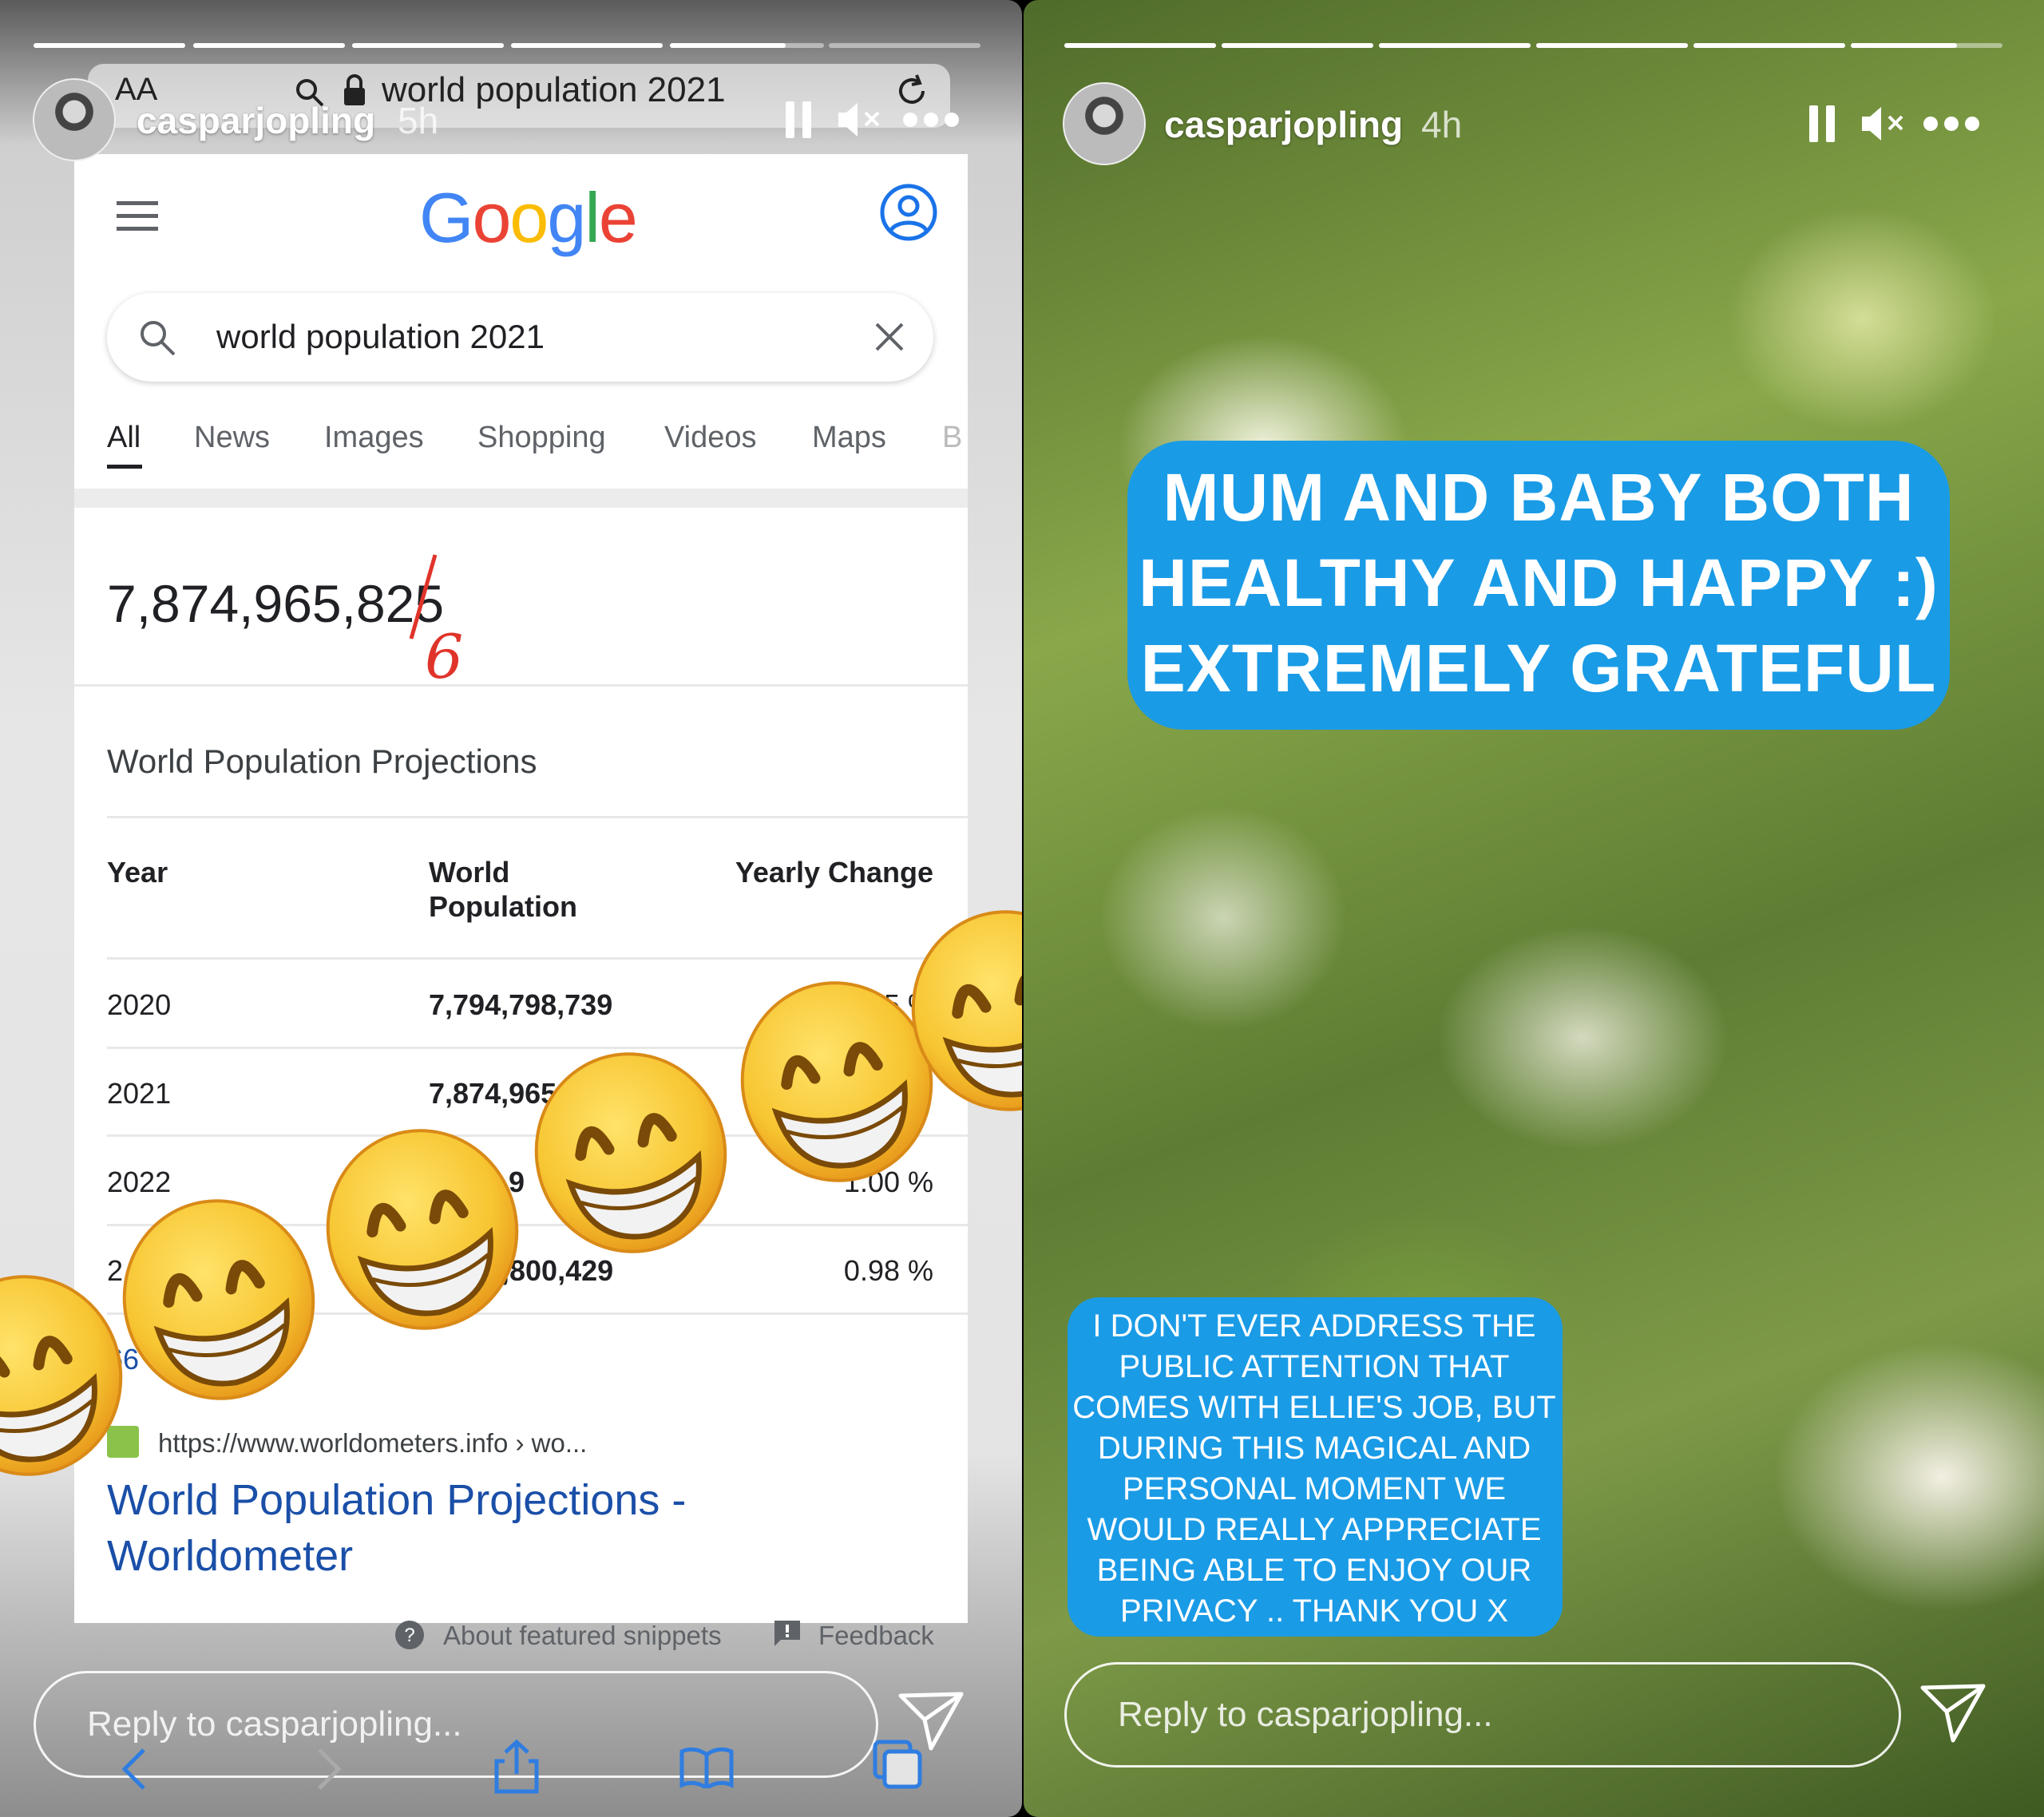 Image resolution: width=2044 pixels, height=1817 pixels. What do you see at coordinates (322, 761) in the screenshot?
I see `table-title: World Population Projections` at bounding box center [322, 761].